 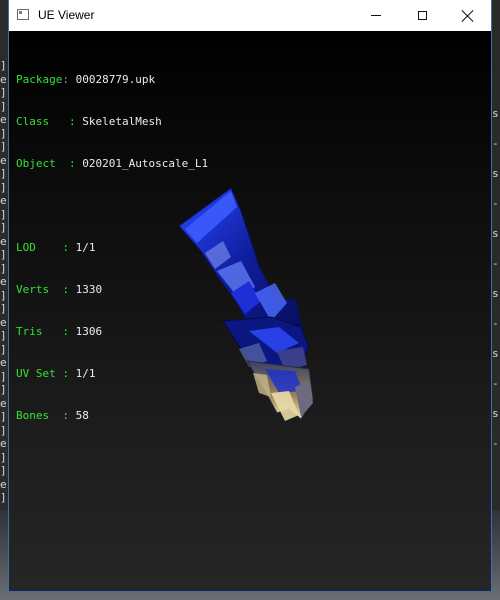 I want to click on maximize-button, so click(x=422, y=15).